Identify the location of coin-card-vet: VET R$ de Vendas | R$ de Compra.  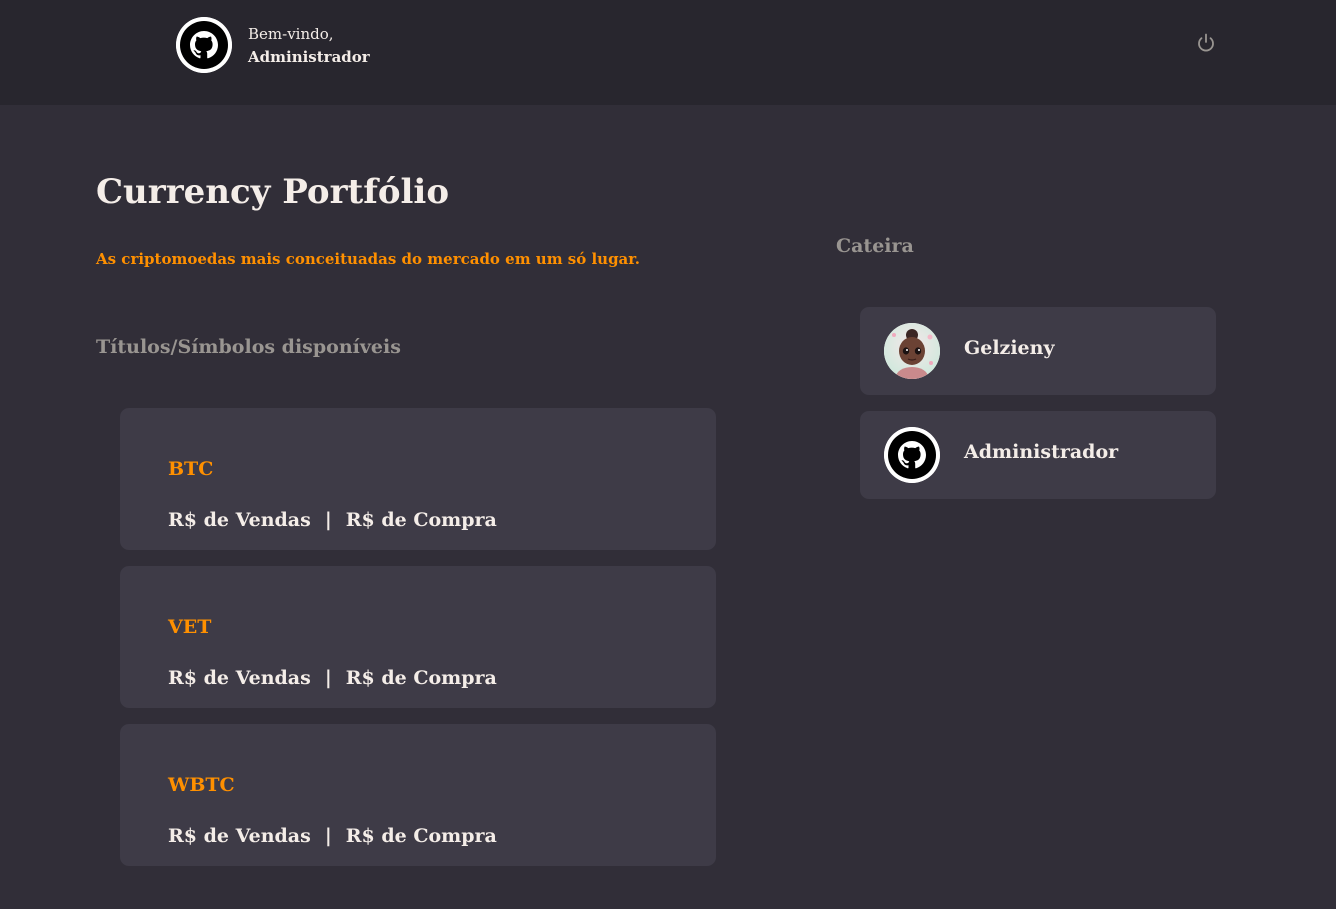
(418, 637).